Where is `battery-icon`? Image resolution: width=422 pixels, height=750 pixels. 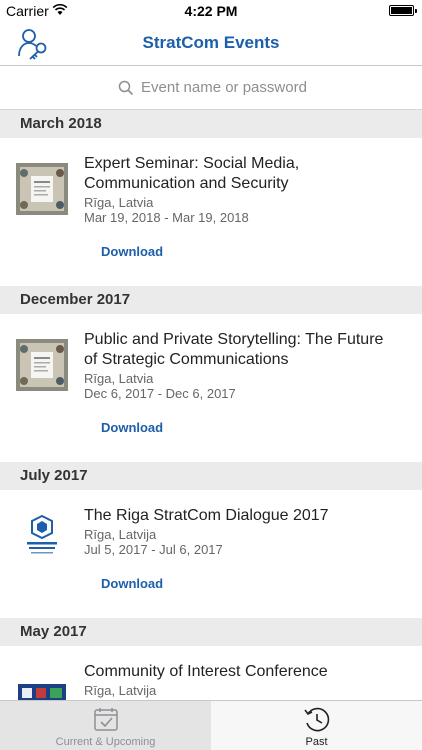
battery-icon is located at coordinates (403, 10).